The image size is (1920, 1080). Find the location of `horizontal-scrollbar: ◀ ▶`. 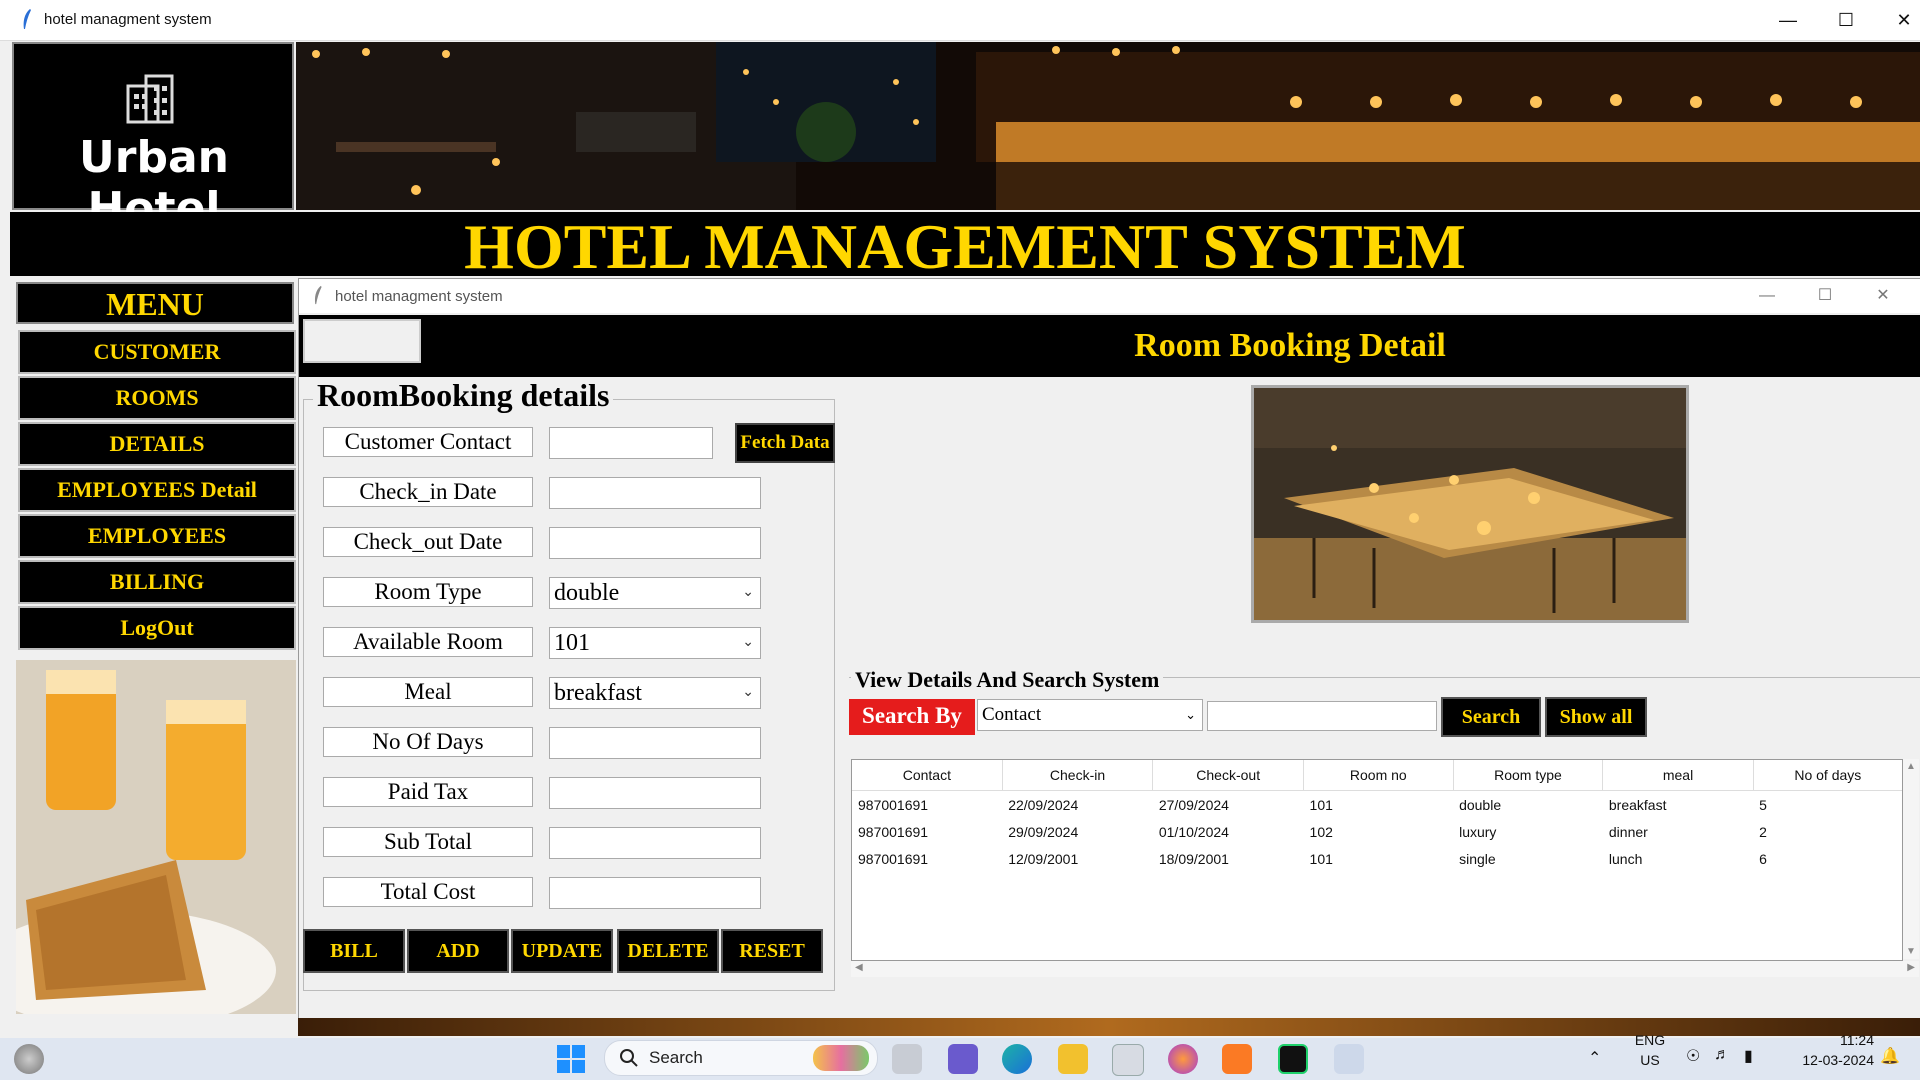

horizontal-scrollbar: ◀ ▶ is located at coordinates (1385, 969).